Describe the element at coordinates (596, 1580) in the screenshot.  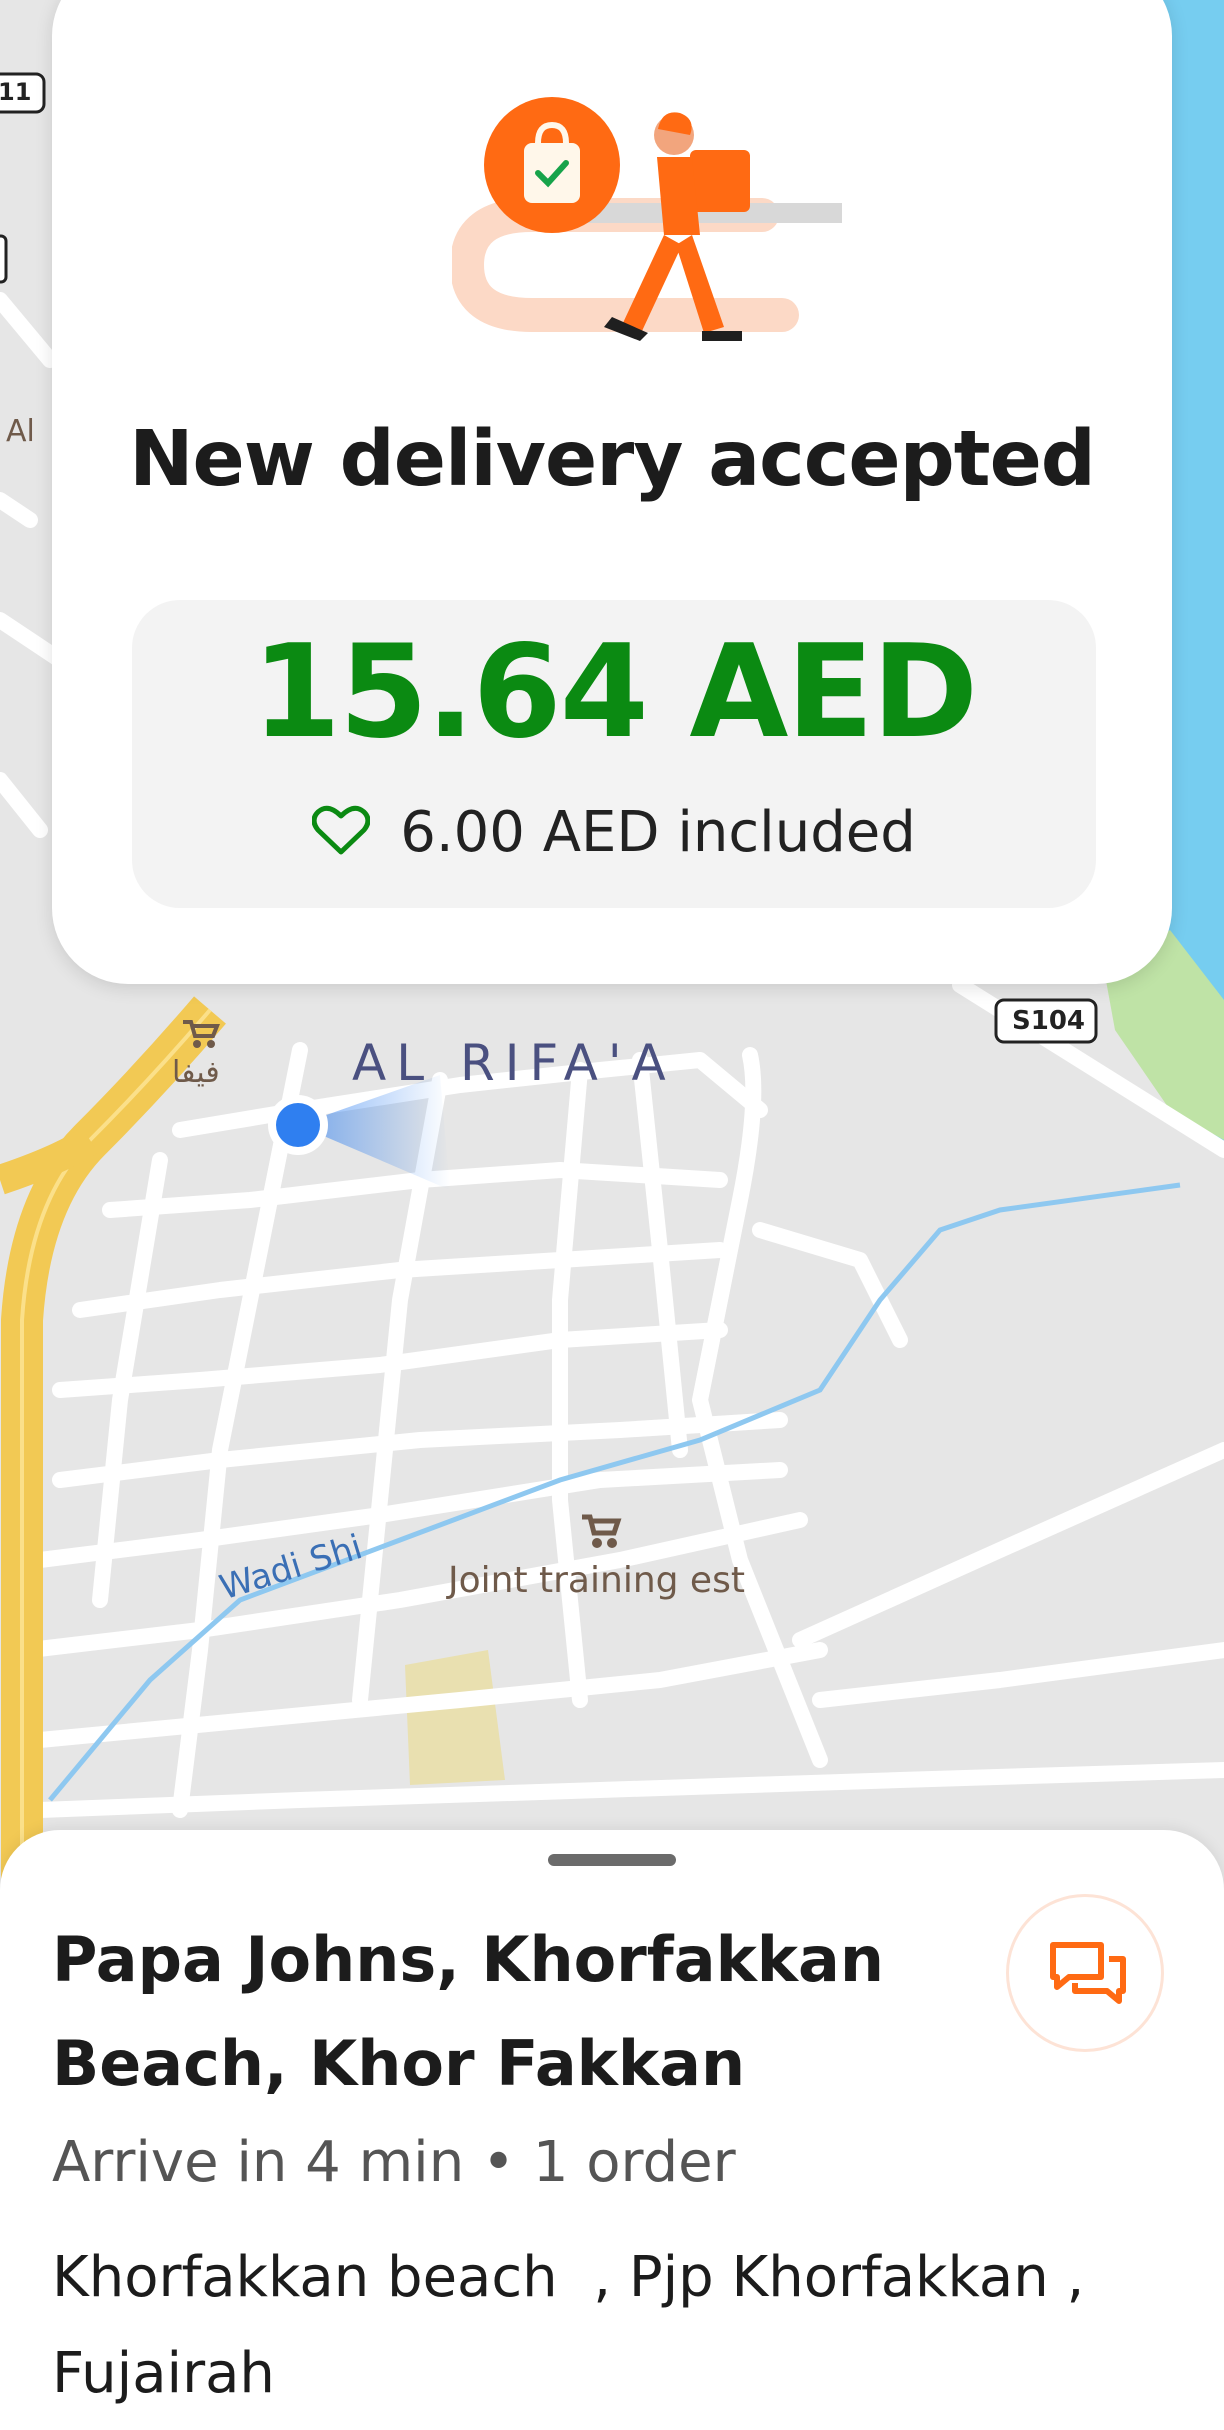
I see `poi-label: Joint training est` at that location.